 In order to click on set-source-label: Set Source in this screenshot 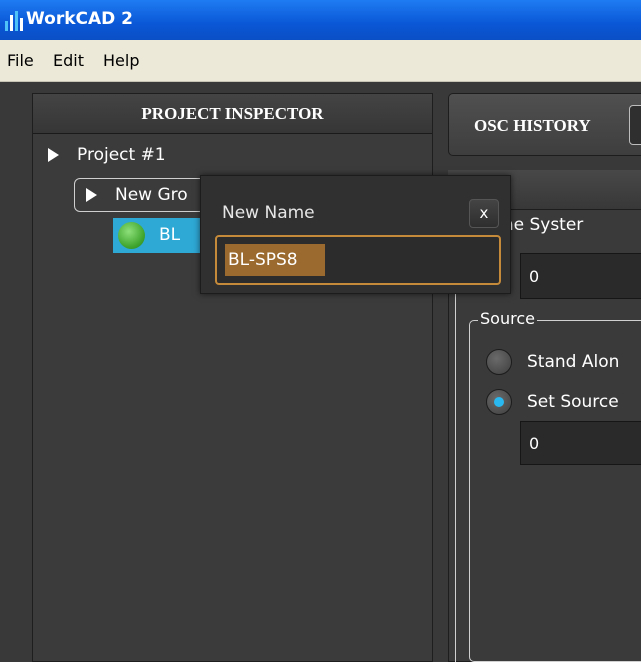, I will do `click(573, 402)`.